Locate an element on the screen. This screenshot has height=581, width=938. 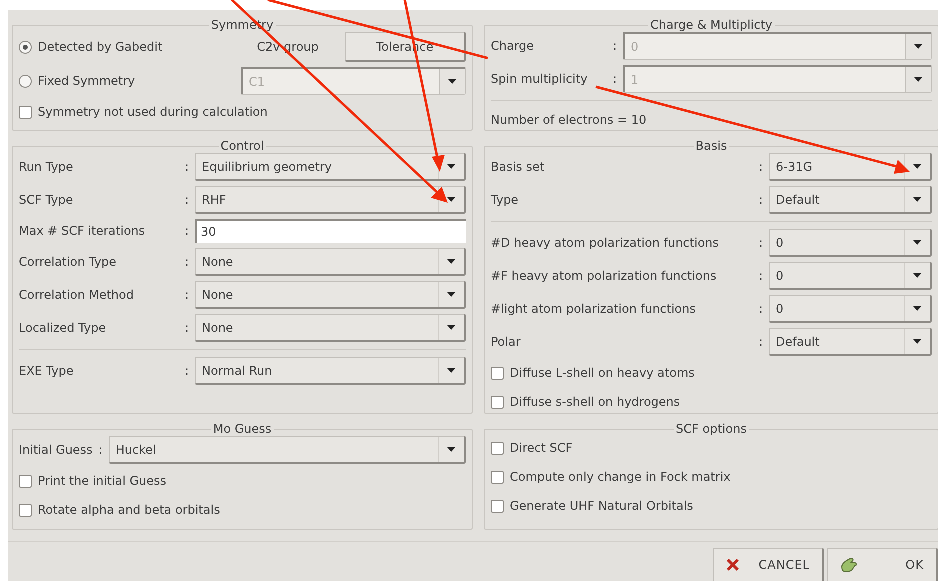
ok-button: OK is located at coordinates (882, 564).